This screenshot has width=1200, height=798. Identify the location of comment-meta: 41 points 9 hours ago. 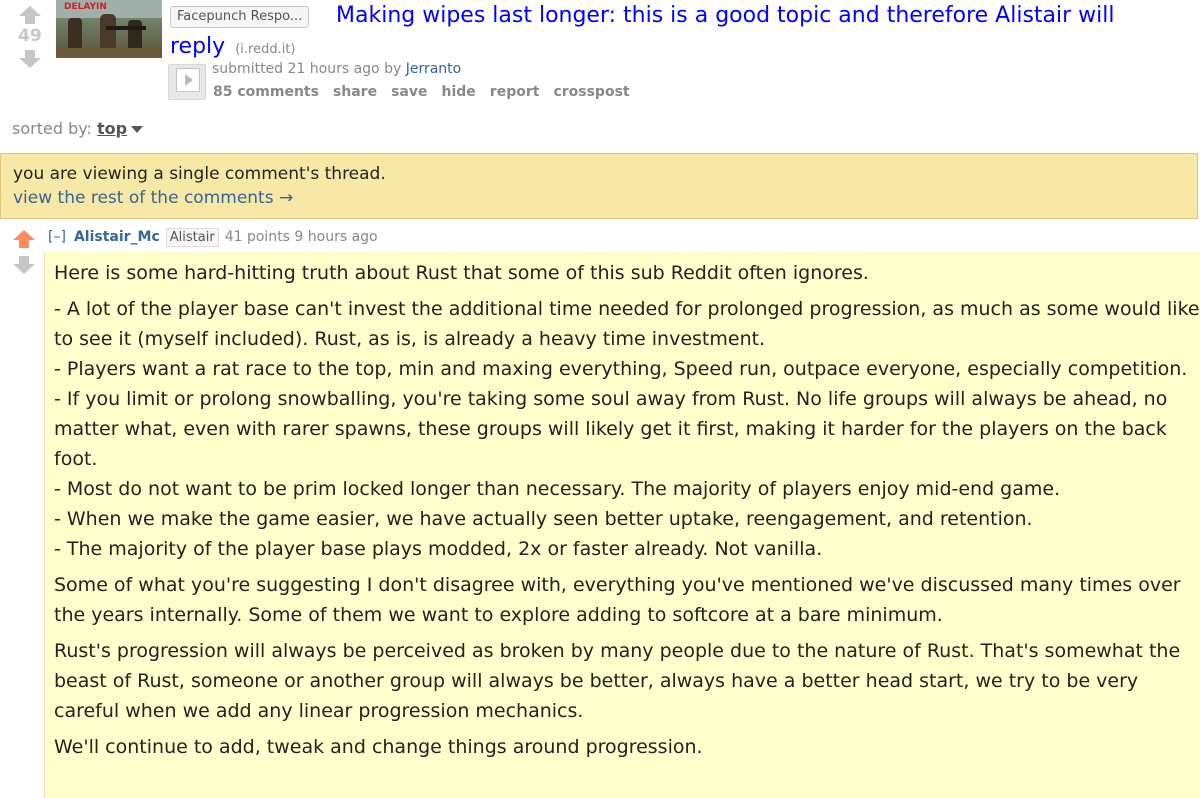
(301, 237).